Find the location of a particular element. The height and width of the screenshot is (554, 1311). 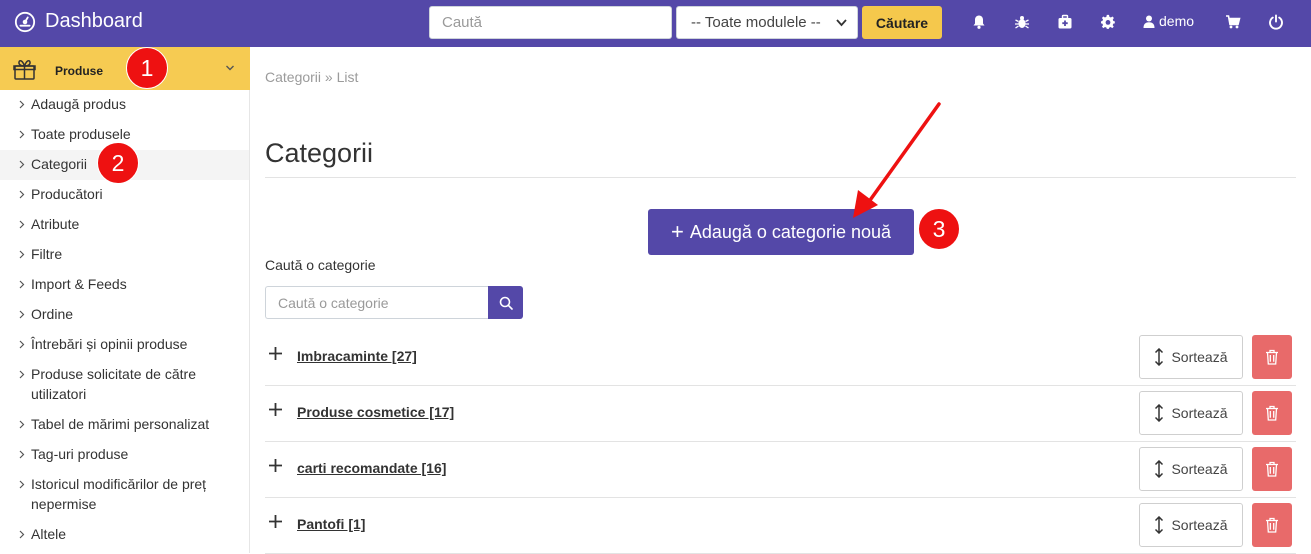

step-badge-1: 1 is located at coordinates (147, 68).